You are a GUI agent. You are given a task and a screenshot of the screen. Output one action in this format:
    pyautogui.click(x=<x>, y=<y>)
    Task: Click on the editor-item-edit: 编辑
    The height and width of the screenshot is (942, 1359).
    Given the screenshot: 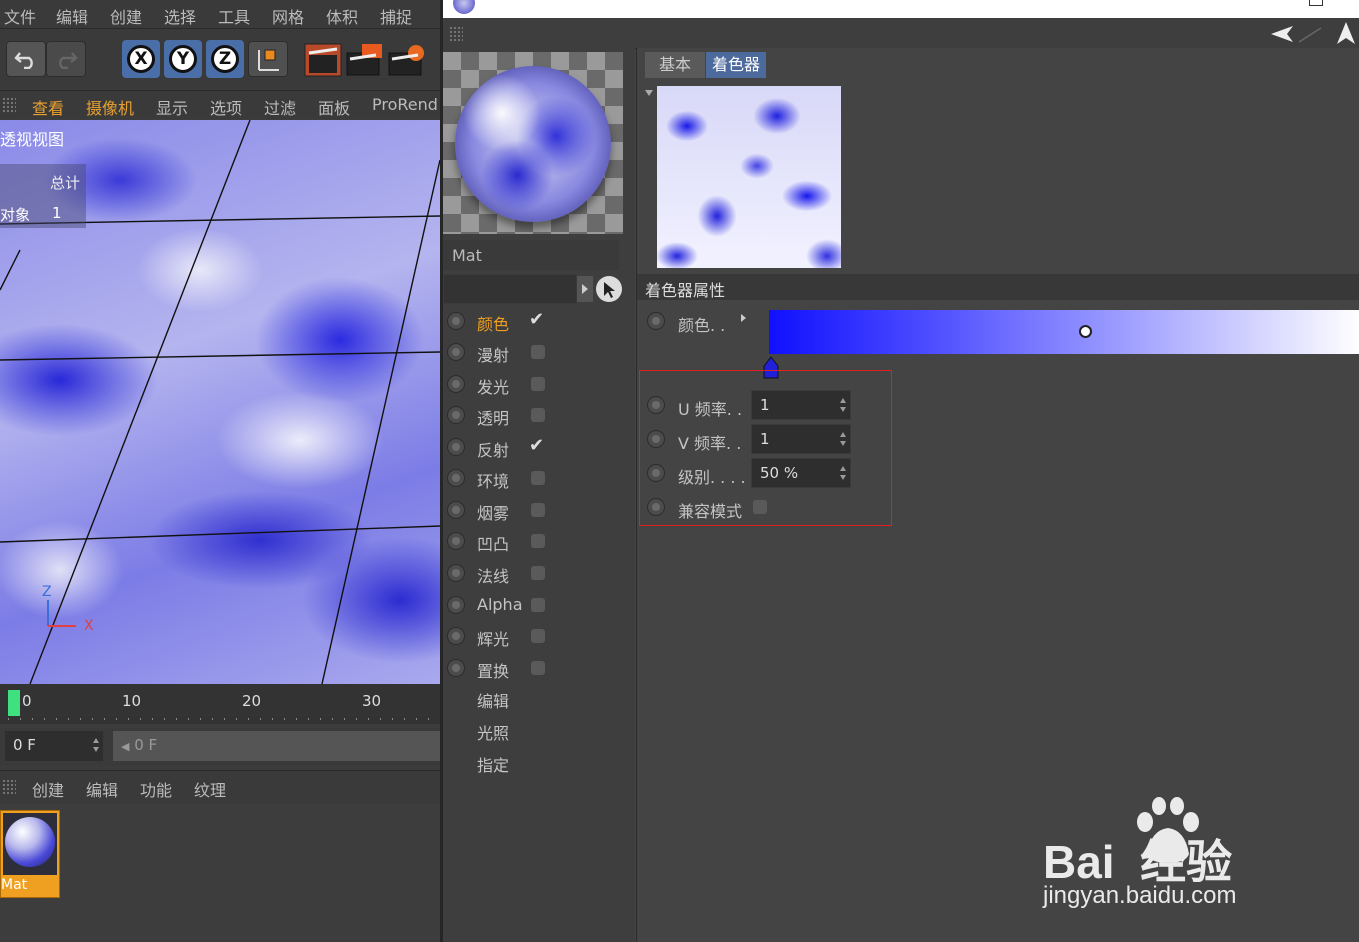 What is the action you would take?
    pyautogui.click(x=493, y=700)
    